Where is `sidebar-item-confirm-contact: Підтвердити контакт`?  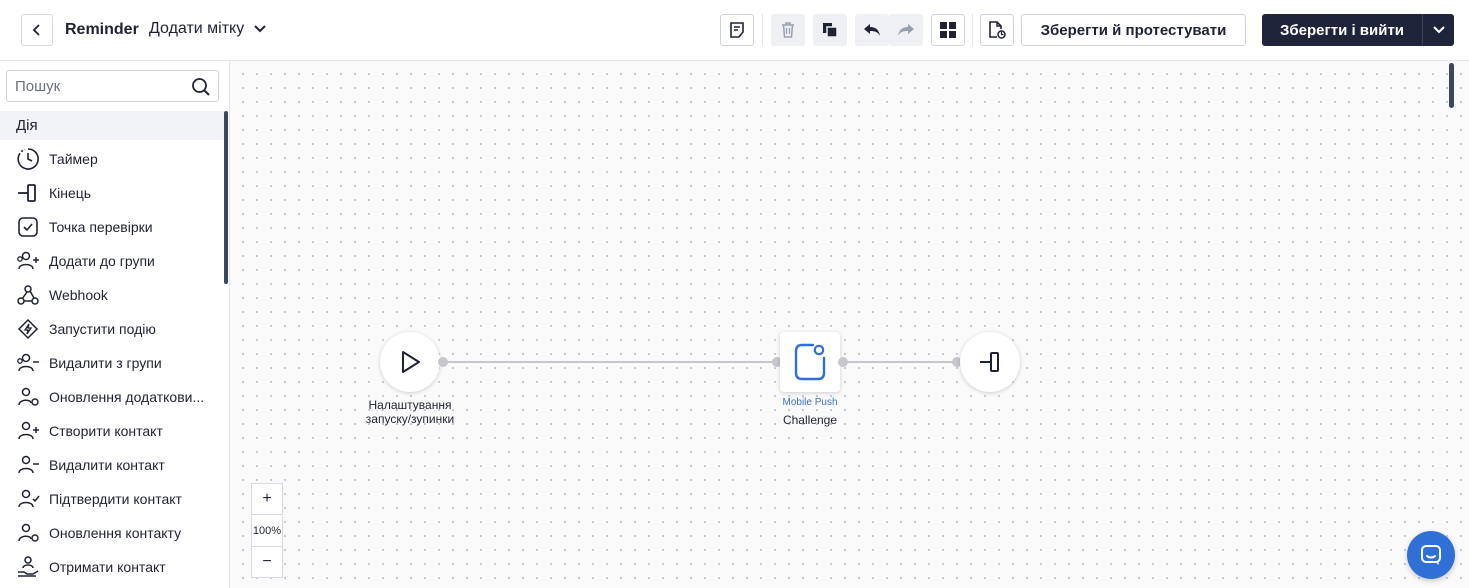
sidebar-item-confirm-contact: Підтвердити контакт is located at coordinates (111, 499).